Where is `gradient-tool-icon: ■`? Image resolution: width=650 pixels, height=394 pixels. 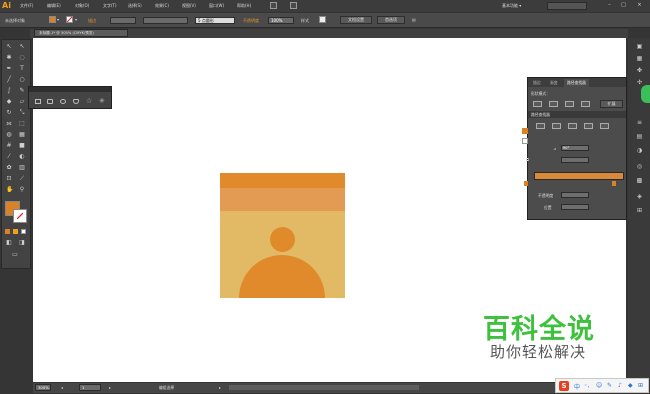 gradient-tool-icon: ■ is located at coordinates (22, 146).